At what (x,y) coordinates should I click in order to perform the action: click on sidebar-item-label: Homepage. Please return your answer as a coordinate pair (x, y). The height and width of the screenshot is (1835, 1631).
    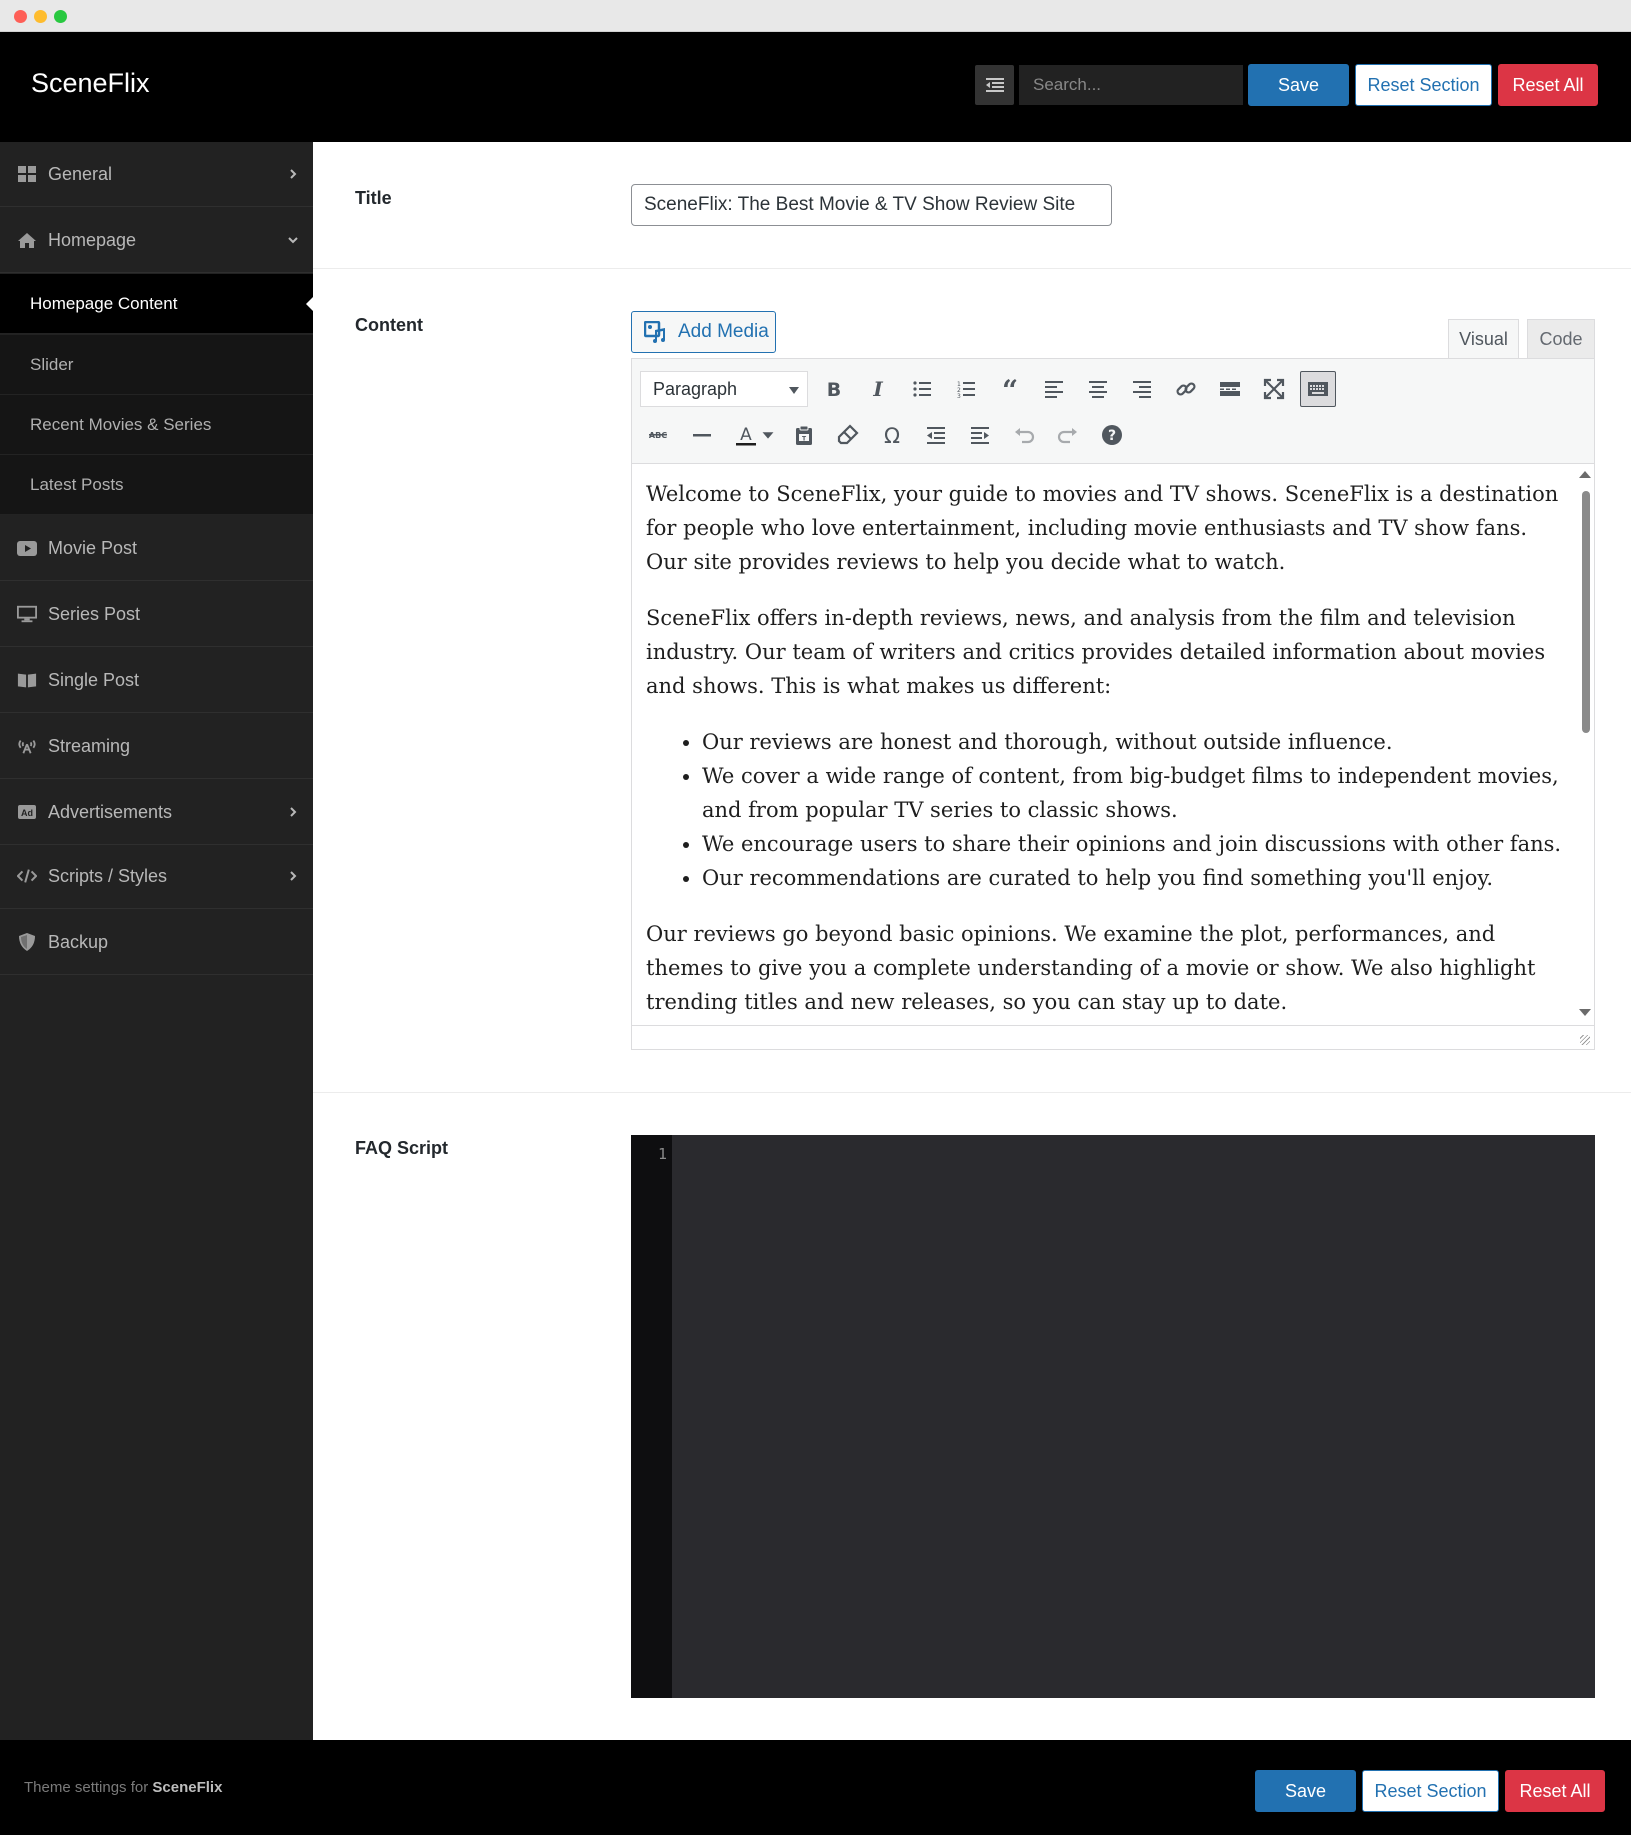
    Looking at the image, I should click on (92, 239).